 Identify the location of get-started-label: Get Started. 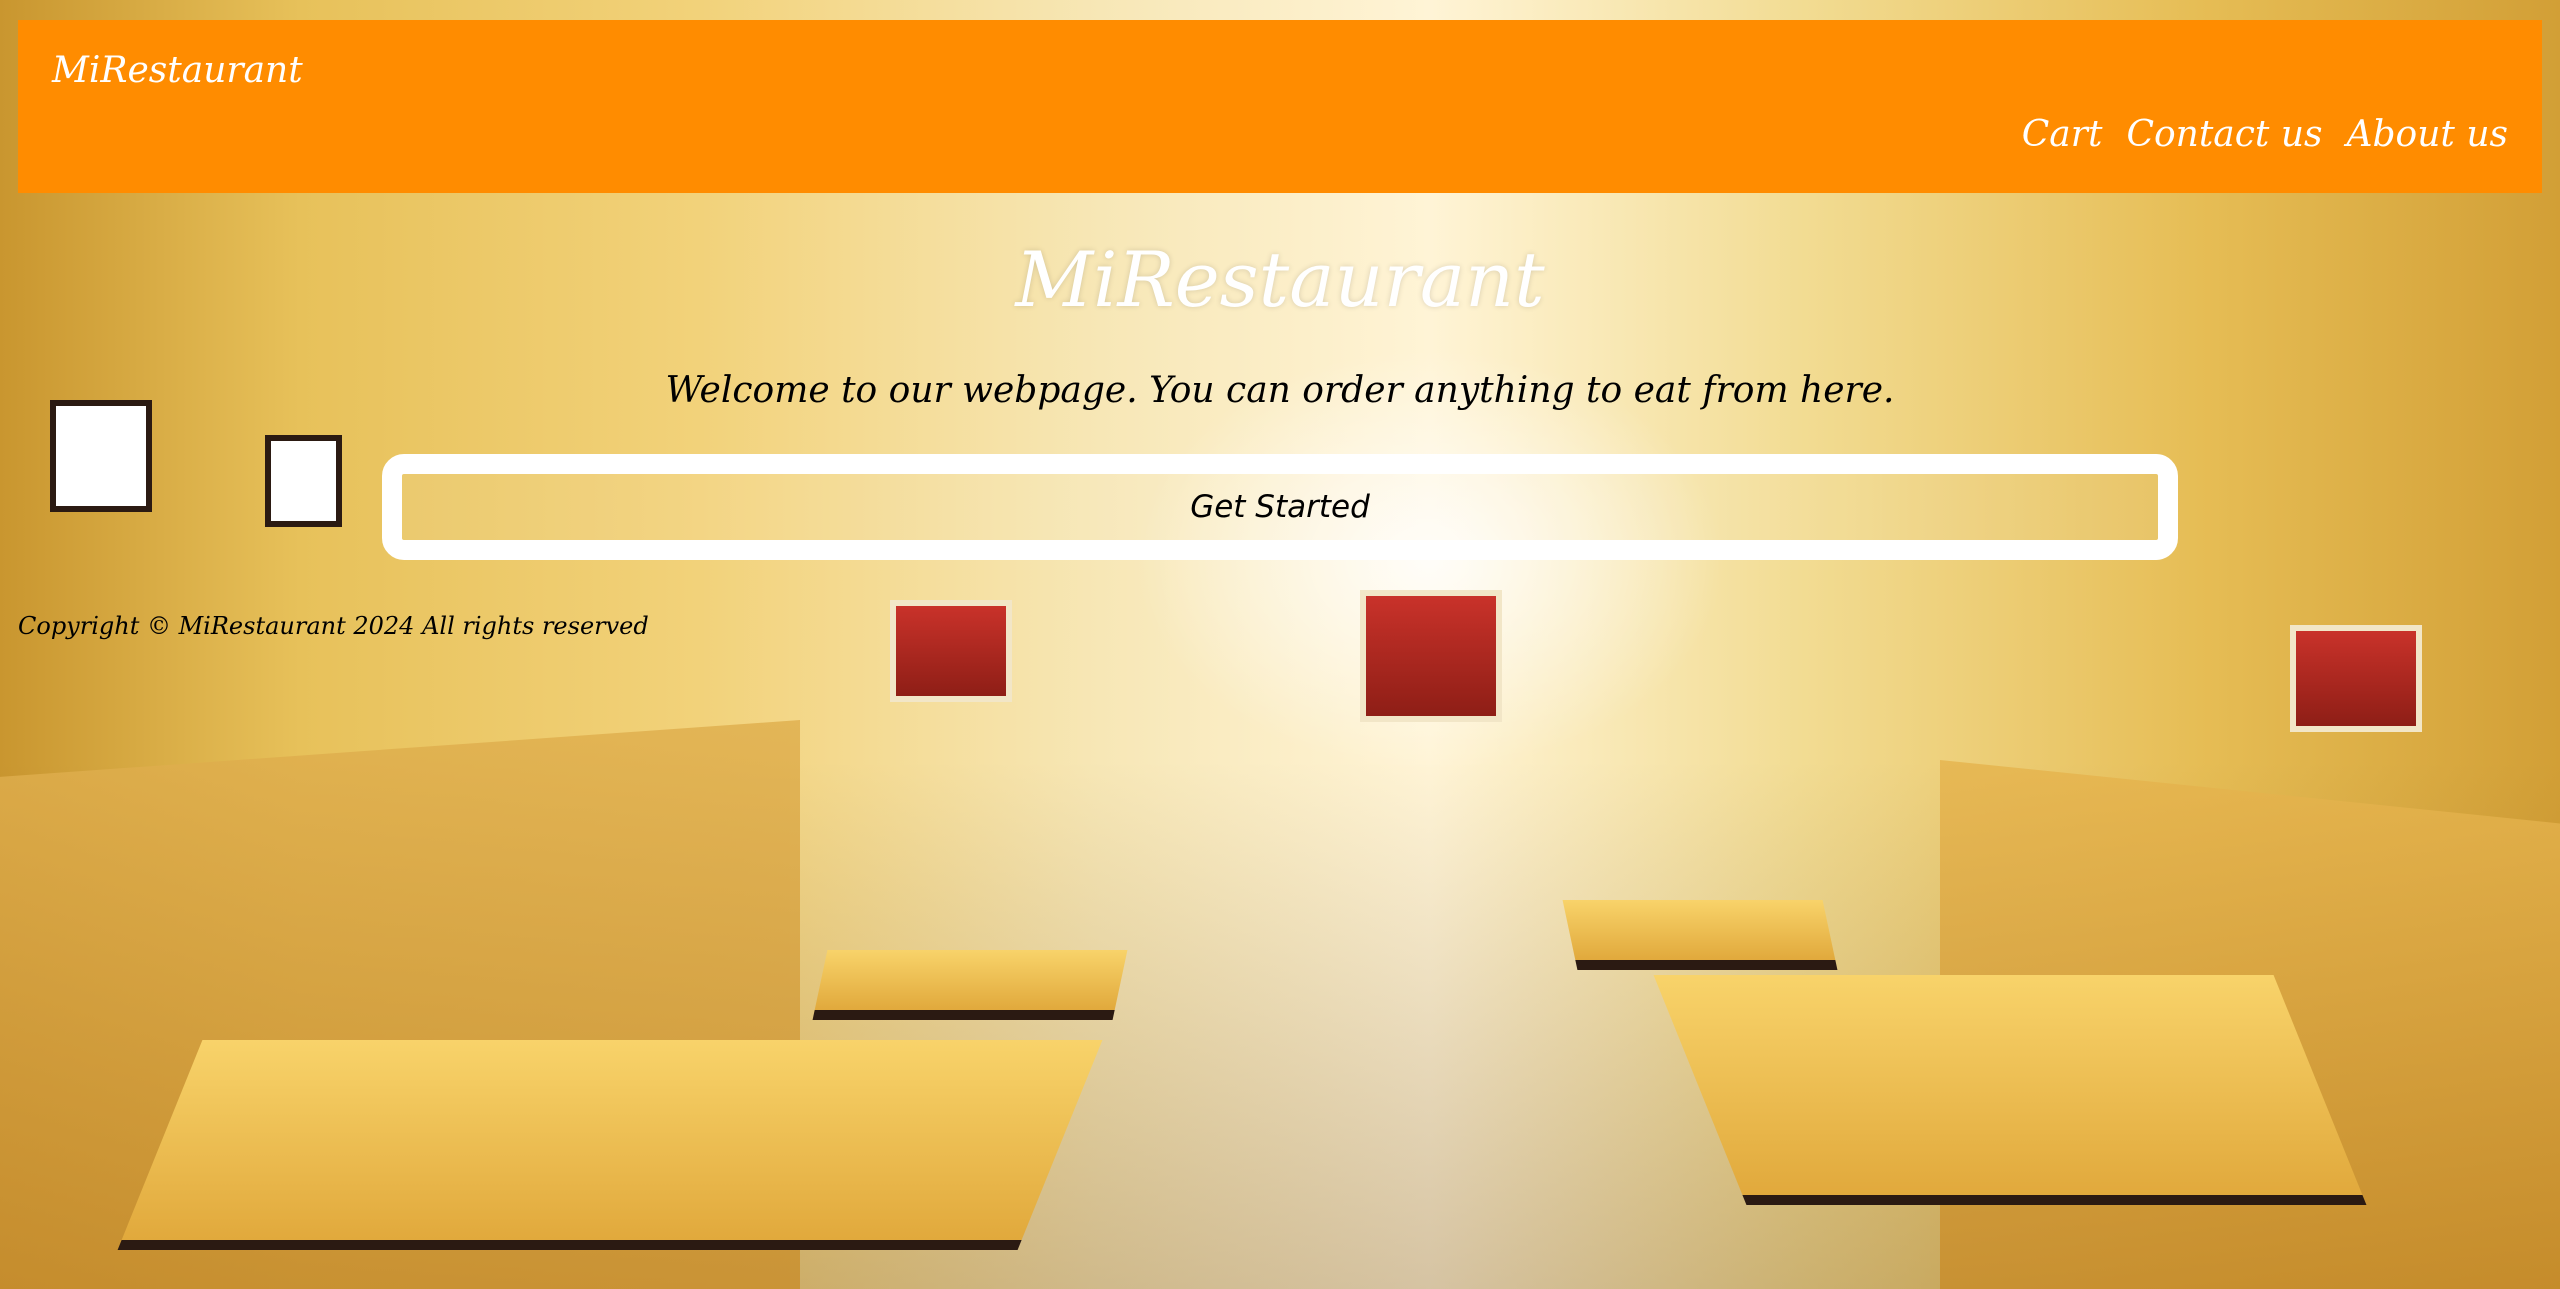
(1280, 507).